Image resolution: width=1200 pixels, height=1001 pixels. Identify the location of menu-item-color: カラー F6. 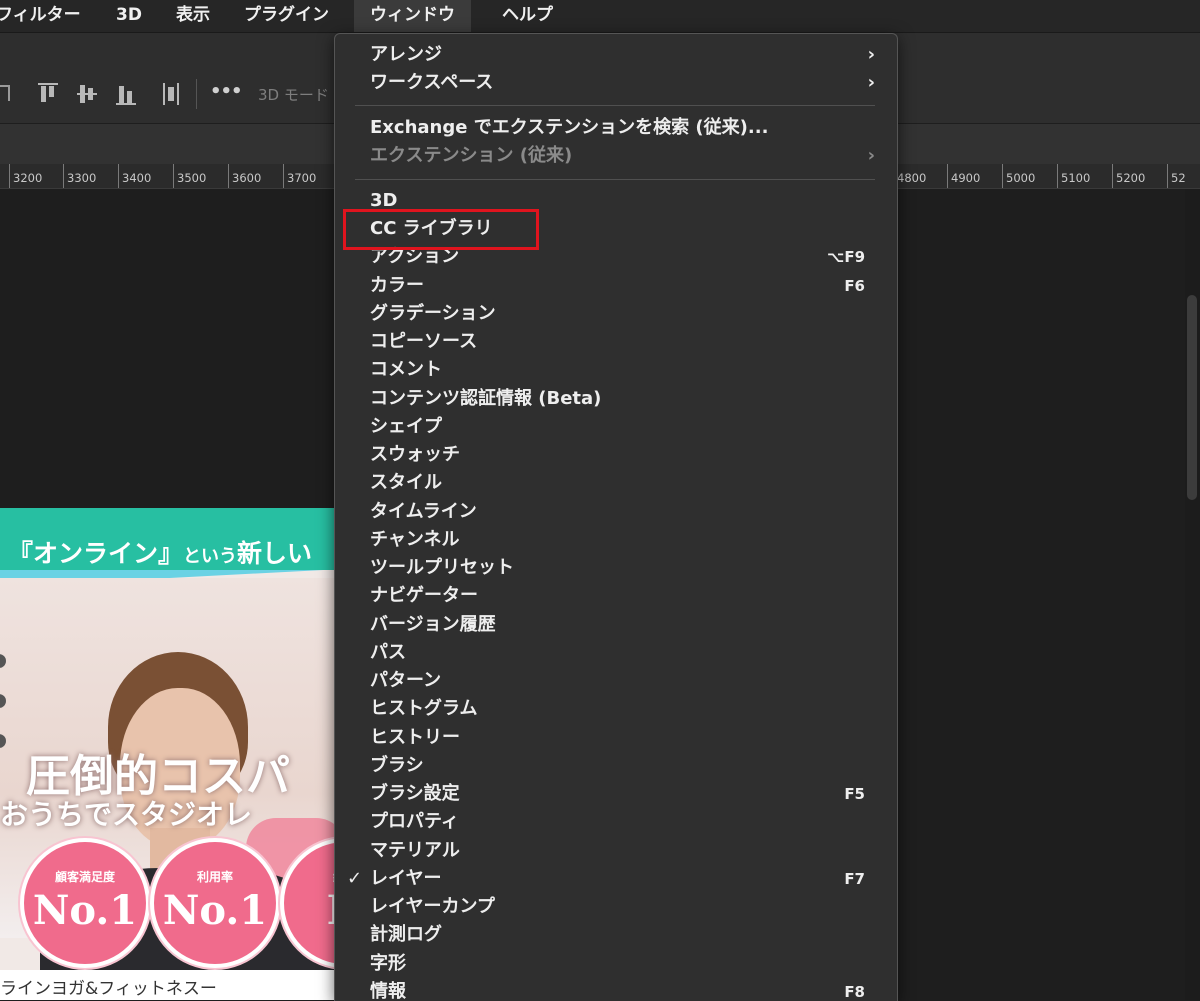
(616, 286).